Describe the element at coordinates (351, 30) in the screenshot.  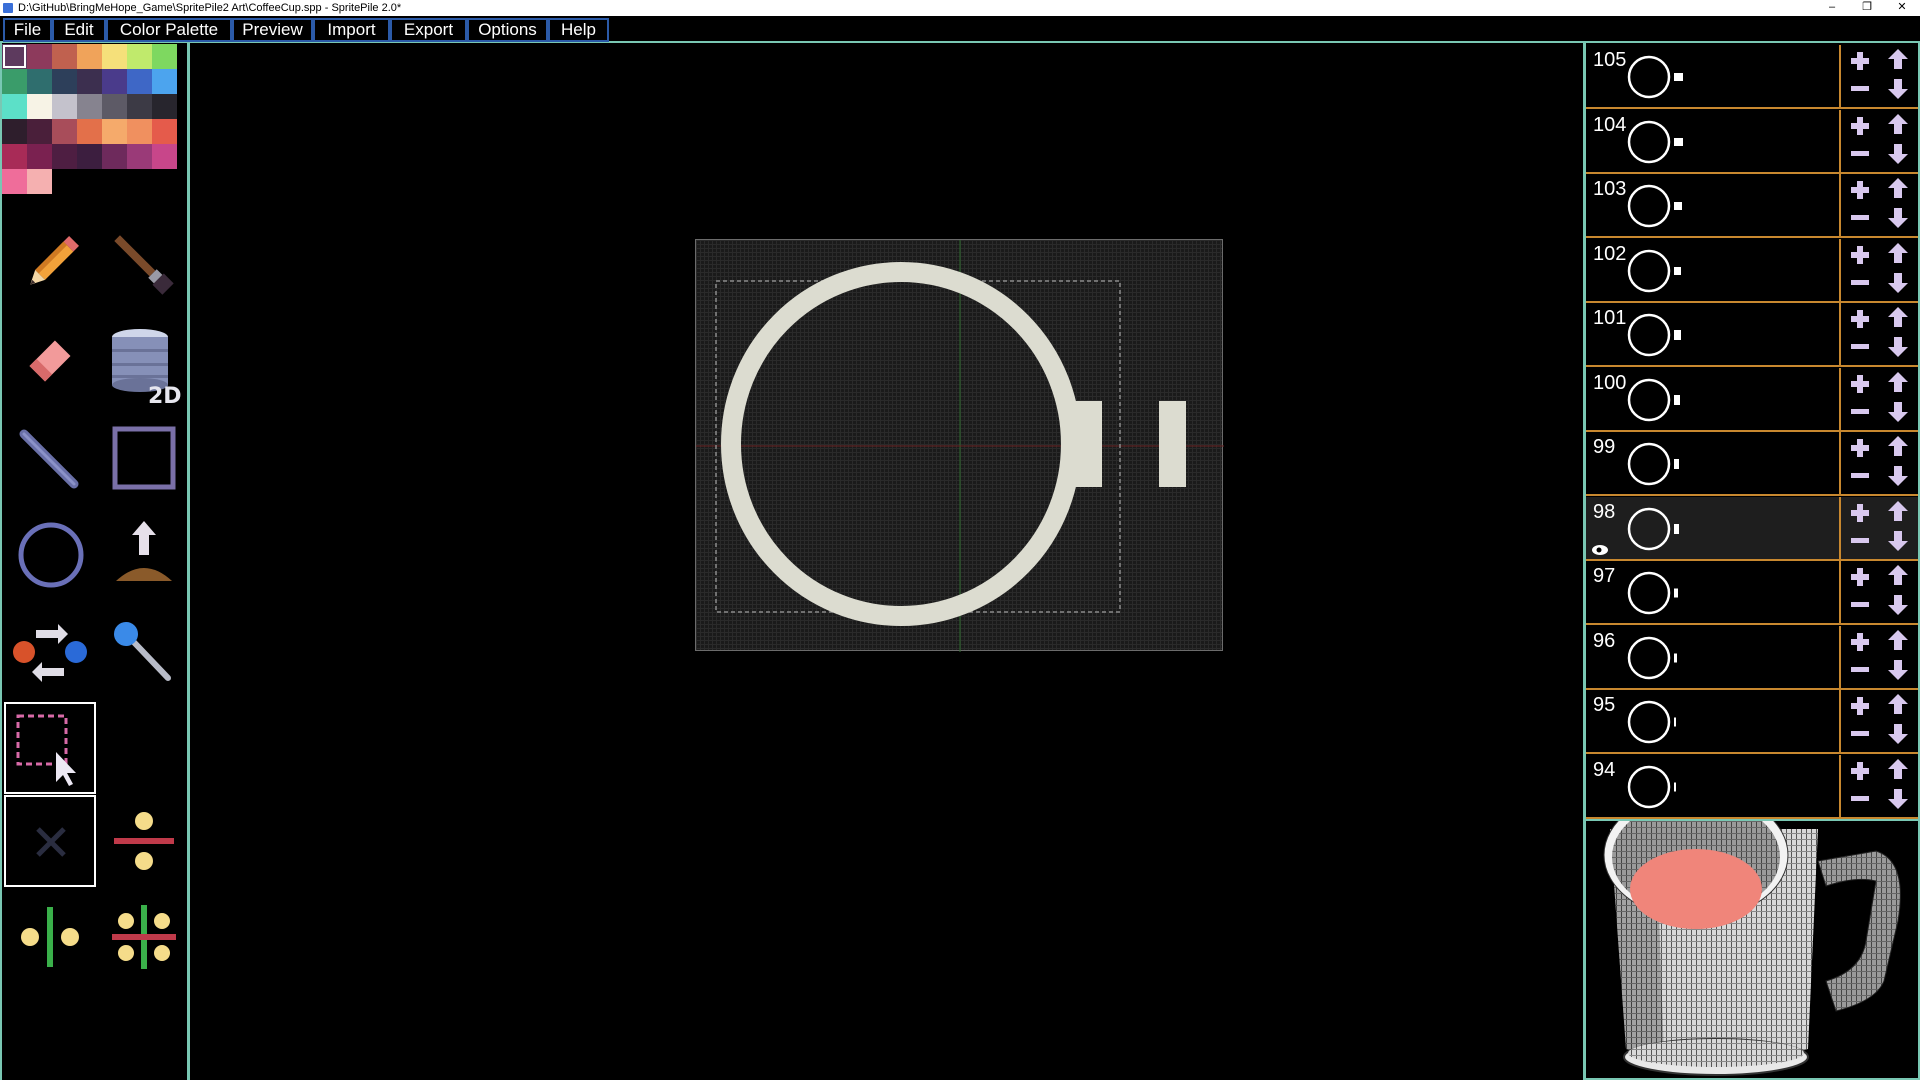
I see `menu-import: Import` at that location.